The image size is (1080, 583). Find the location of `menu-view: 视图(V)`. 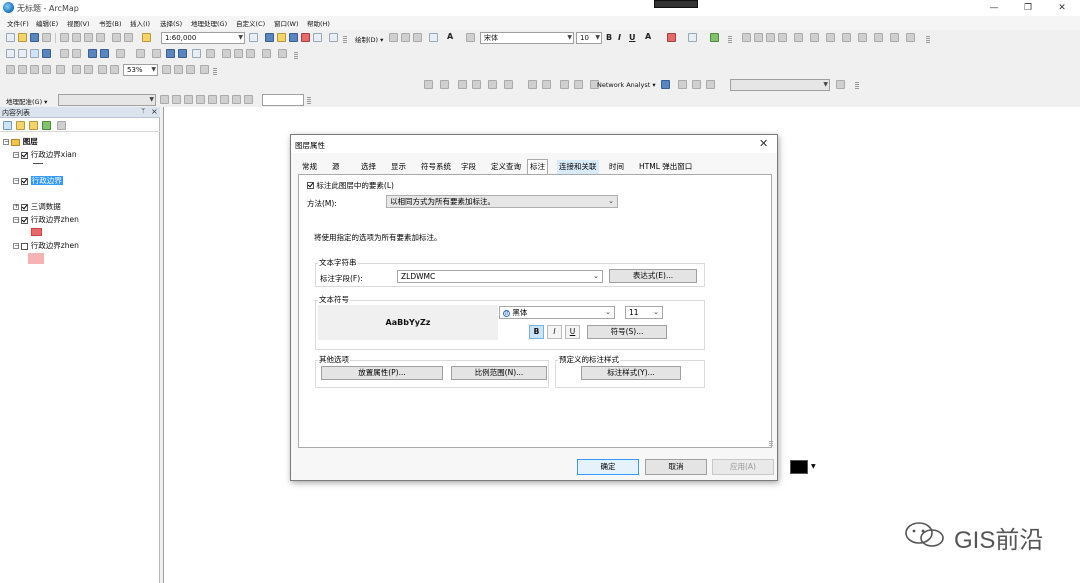

menu-view: 视图(V) is located at coordinates (78, 23).